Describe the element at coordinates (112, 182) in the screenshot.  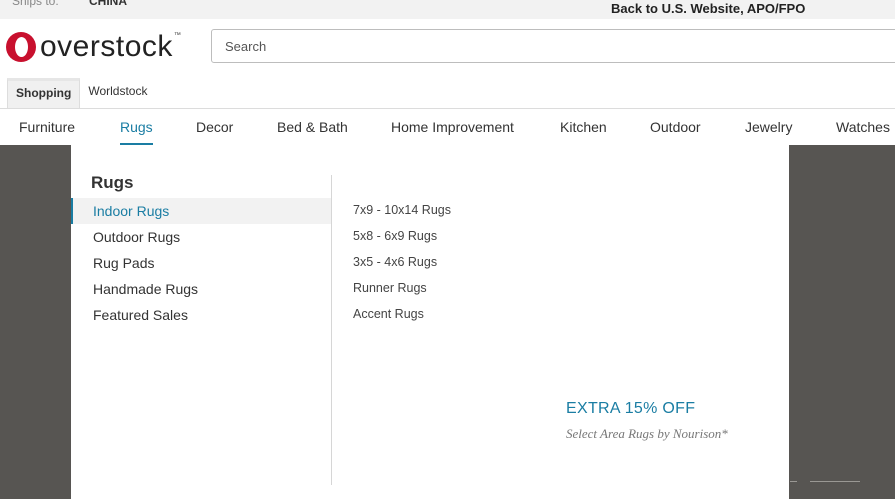
I see `dropdown-title: Rugs` at that location.